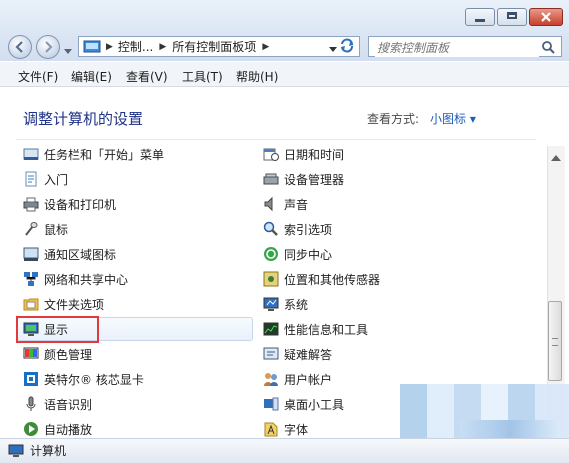 The width and height of the screenshot is (569, 463). I want to click on cp-item-indexing-options: 索引选项, so click(297, 229).